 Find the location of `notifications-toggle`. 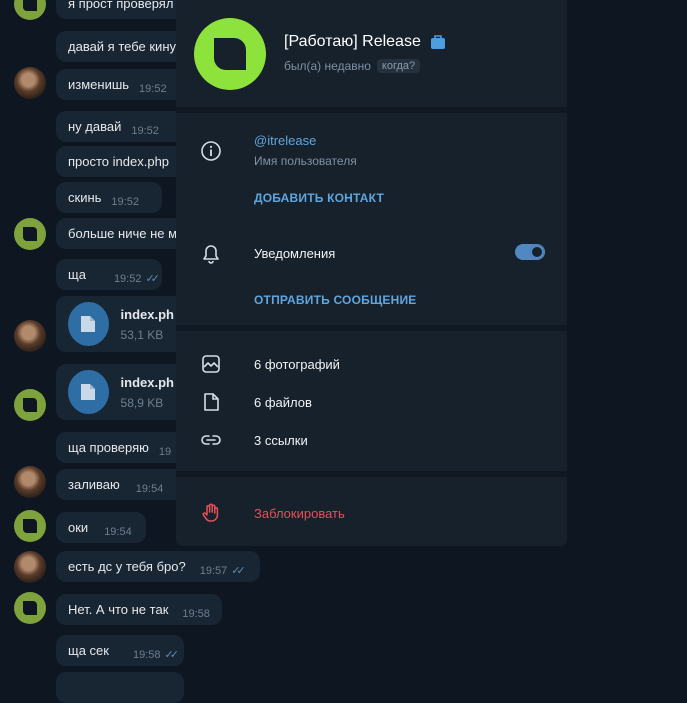

notifications-toggle is located at coordinates (530, 252).